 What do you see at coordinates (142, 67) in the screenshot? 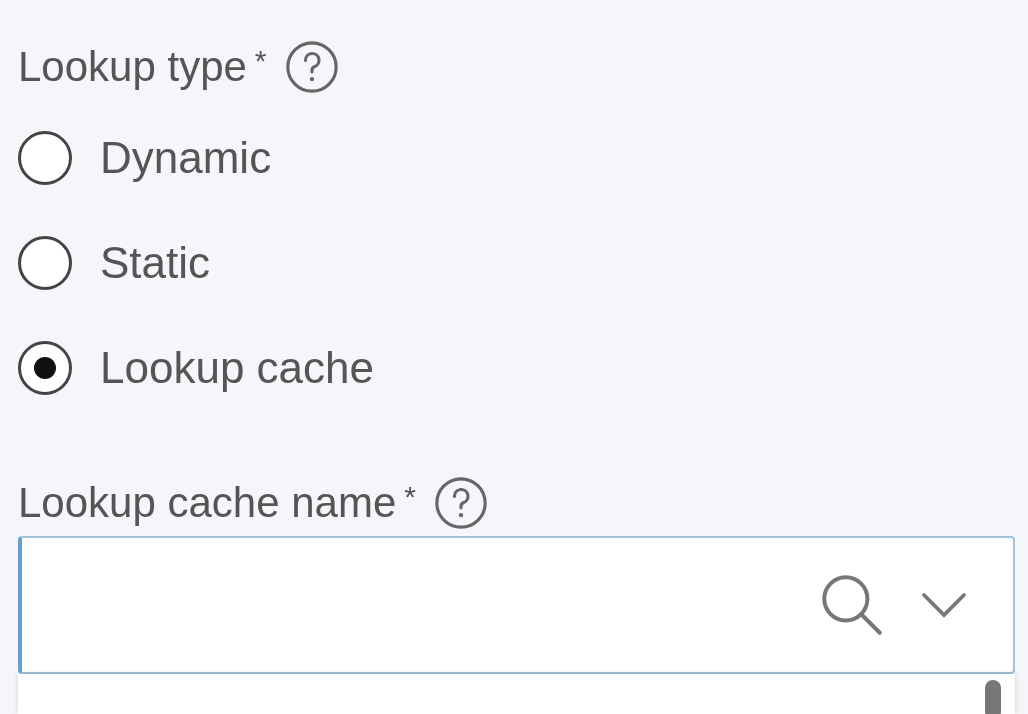
I see `field-label: Lookup type *` at bounding box center [142, 67].